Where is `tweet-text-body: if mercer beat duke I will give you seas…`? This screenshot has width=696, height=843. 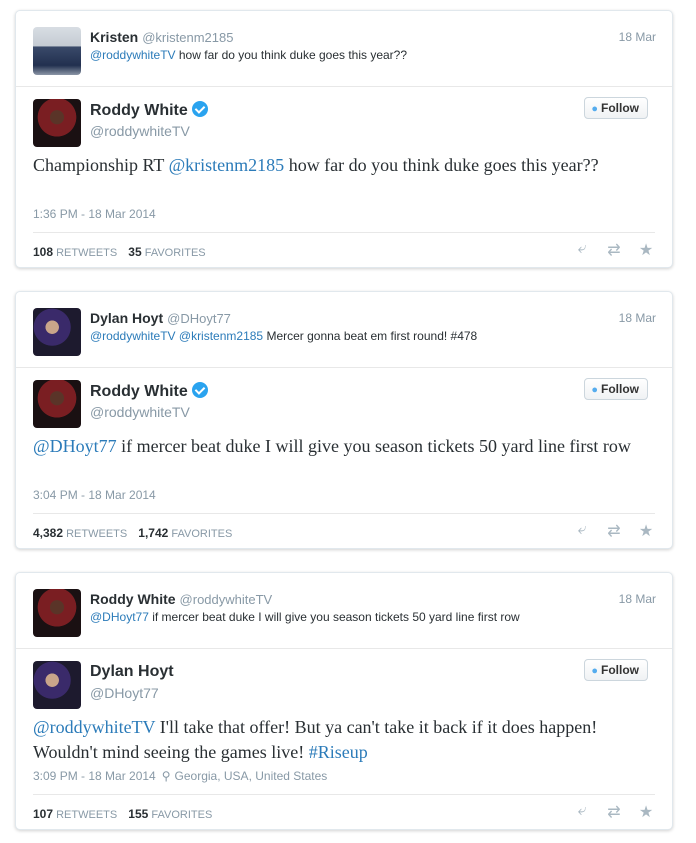
tweet-text-body: if mercer beat duke I will give you seas… is located at coordinates (373, 446).